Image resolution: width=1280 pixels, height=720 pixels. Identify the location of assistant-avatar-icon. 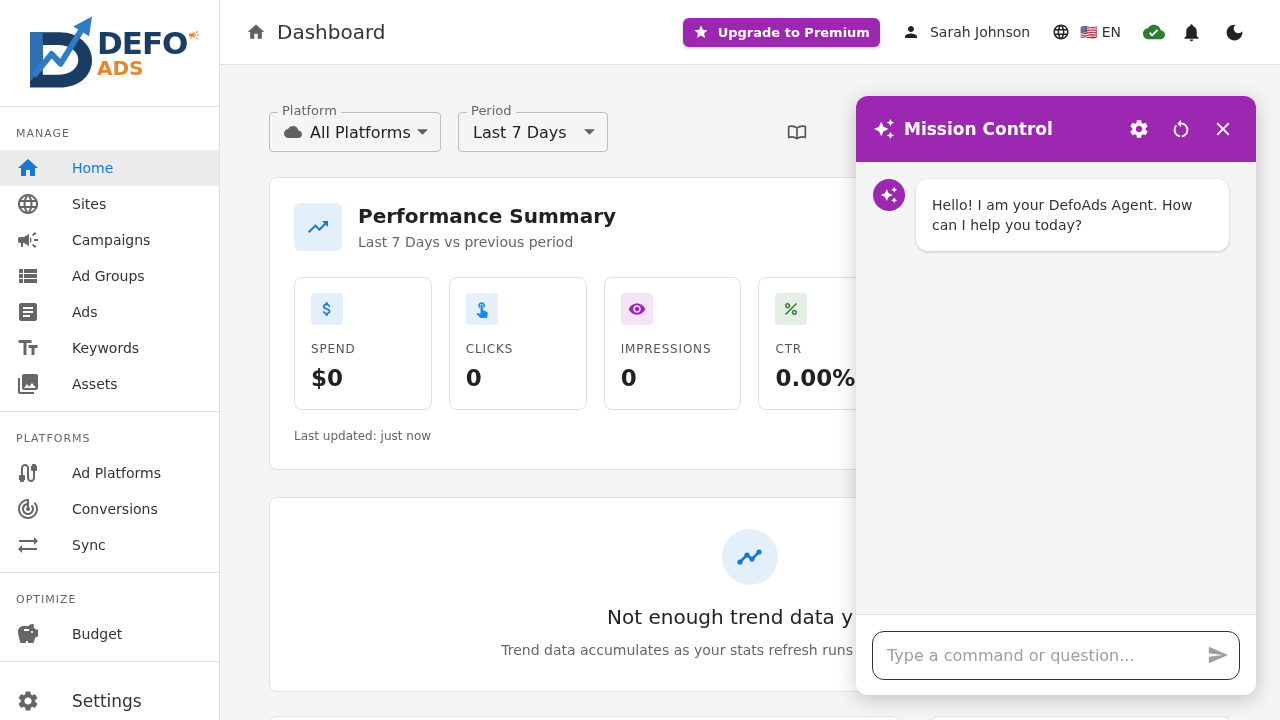
(889, 195).